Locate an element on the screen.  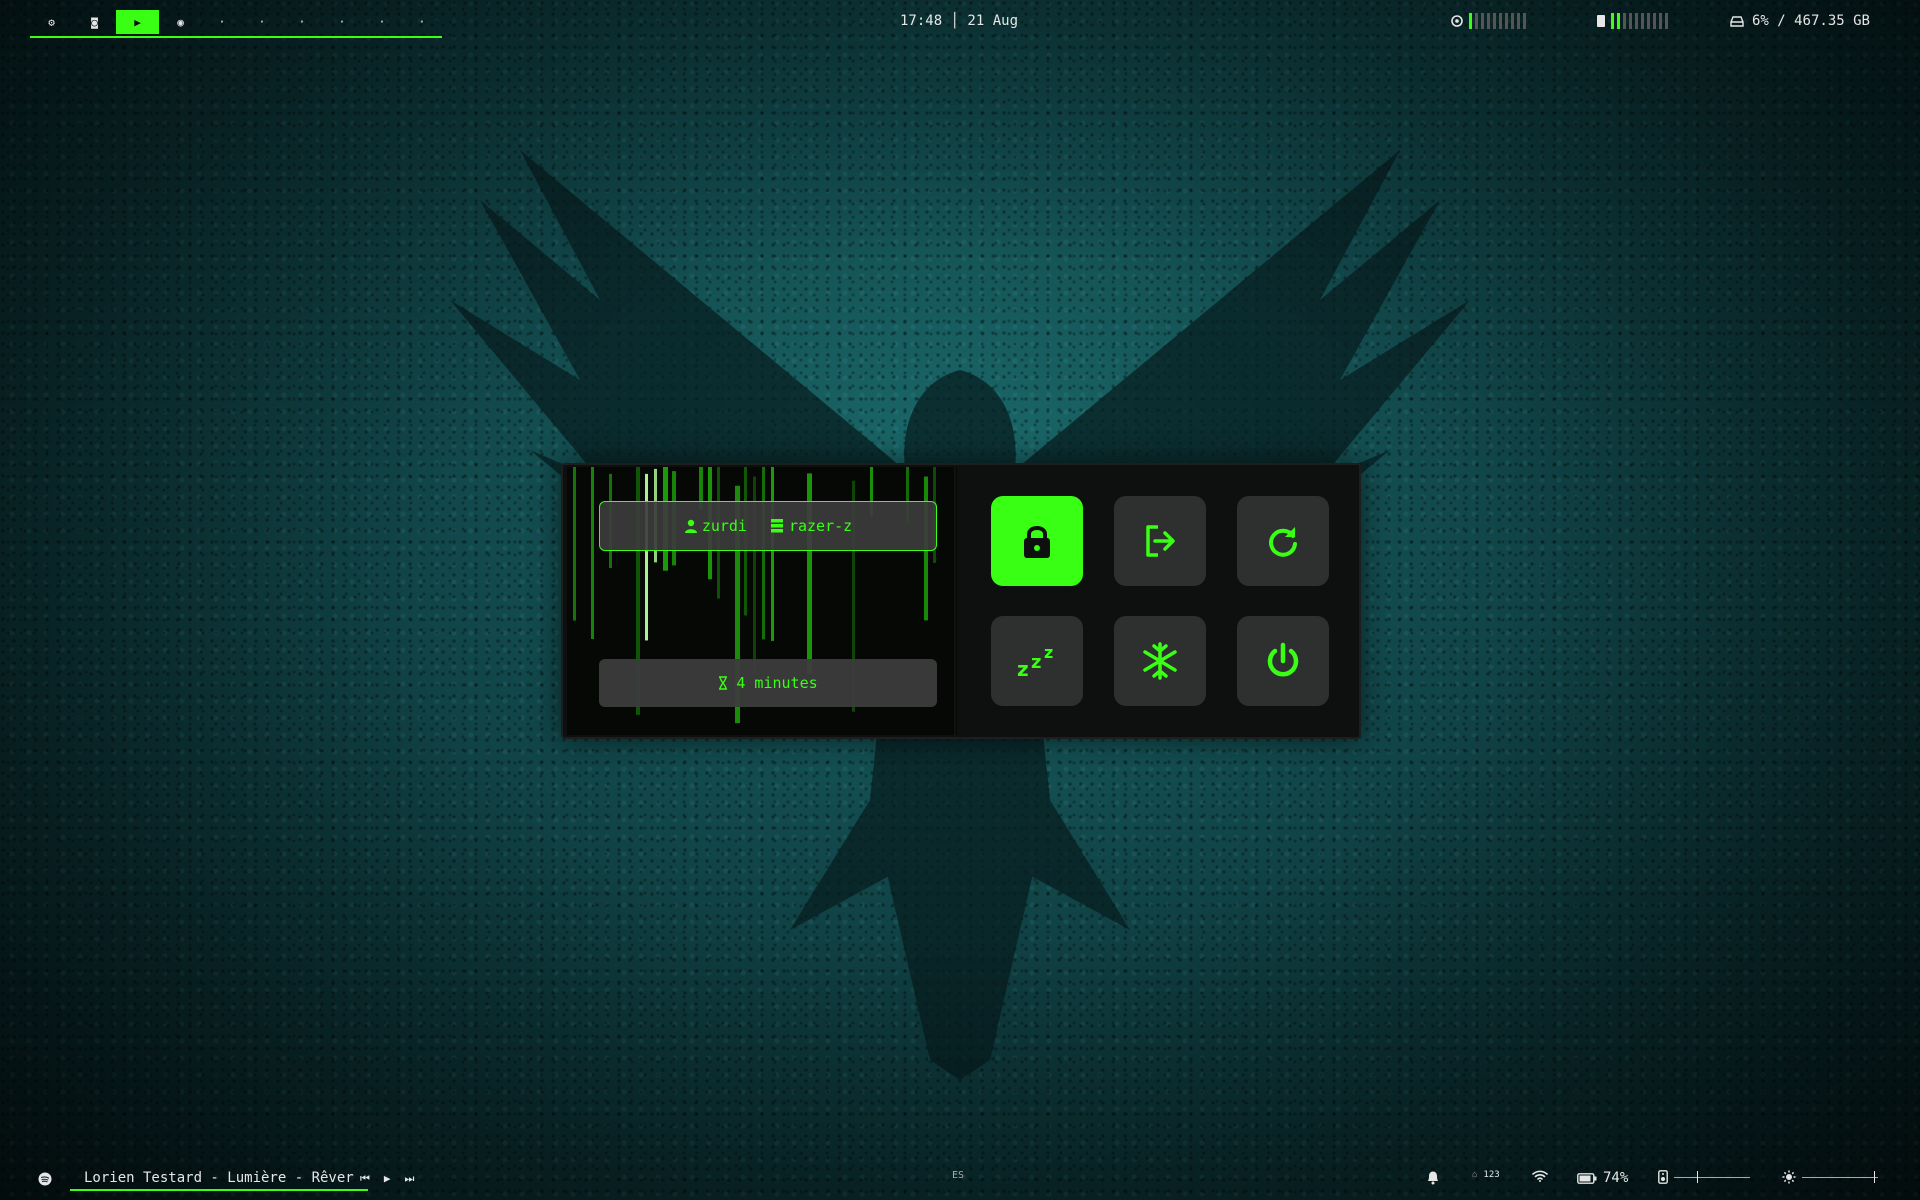
cpu-usage-bars is located at coordinates (1497, 21).